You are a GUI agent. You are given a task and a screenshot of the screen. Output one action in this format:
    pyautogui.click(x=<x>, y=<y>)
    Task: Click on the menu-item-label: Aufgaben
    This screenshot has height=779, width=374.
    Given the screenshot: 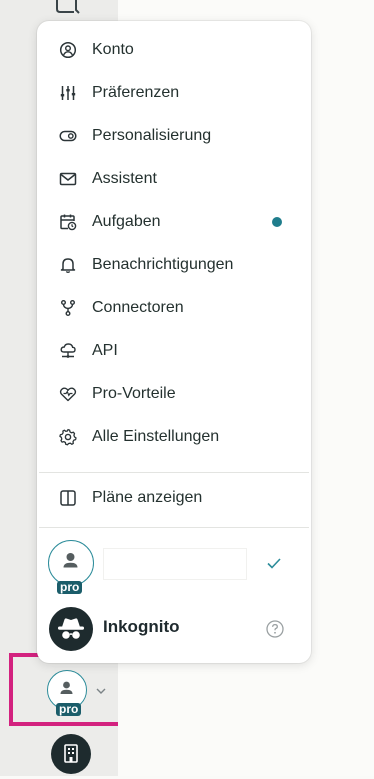 What is the action you would take?
    pyautogui.click(x=126, y=221)
    